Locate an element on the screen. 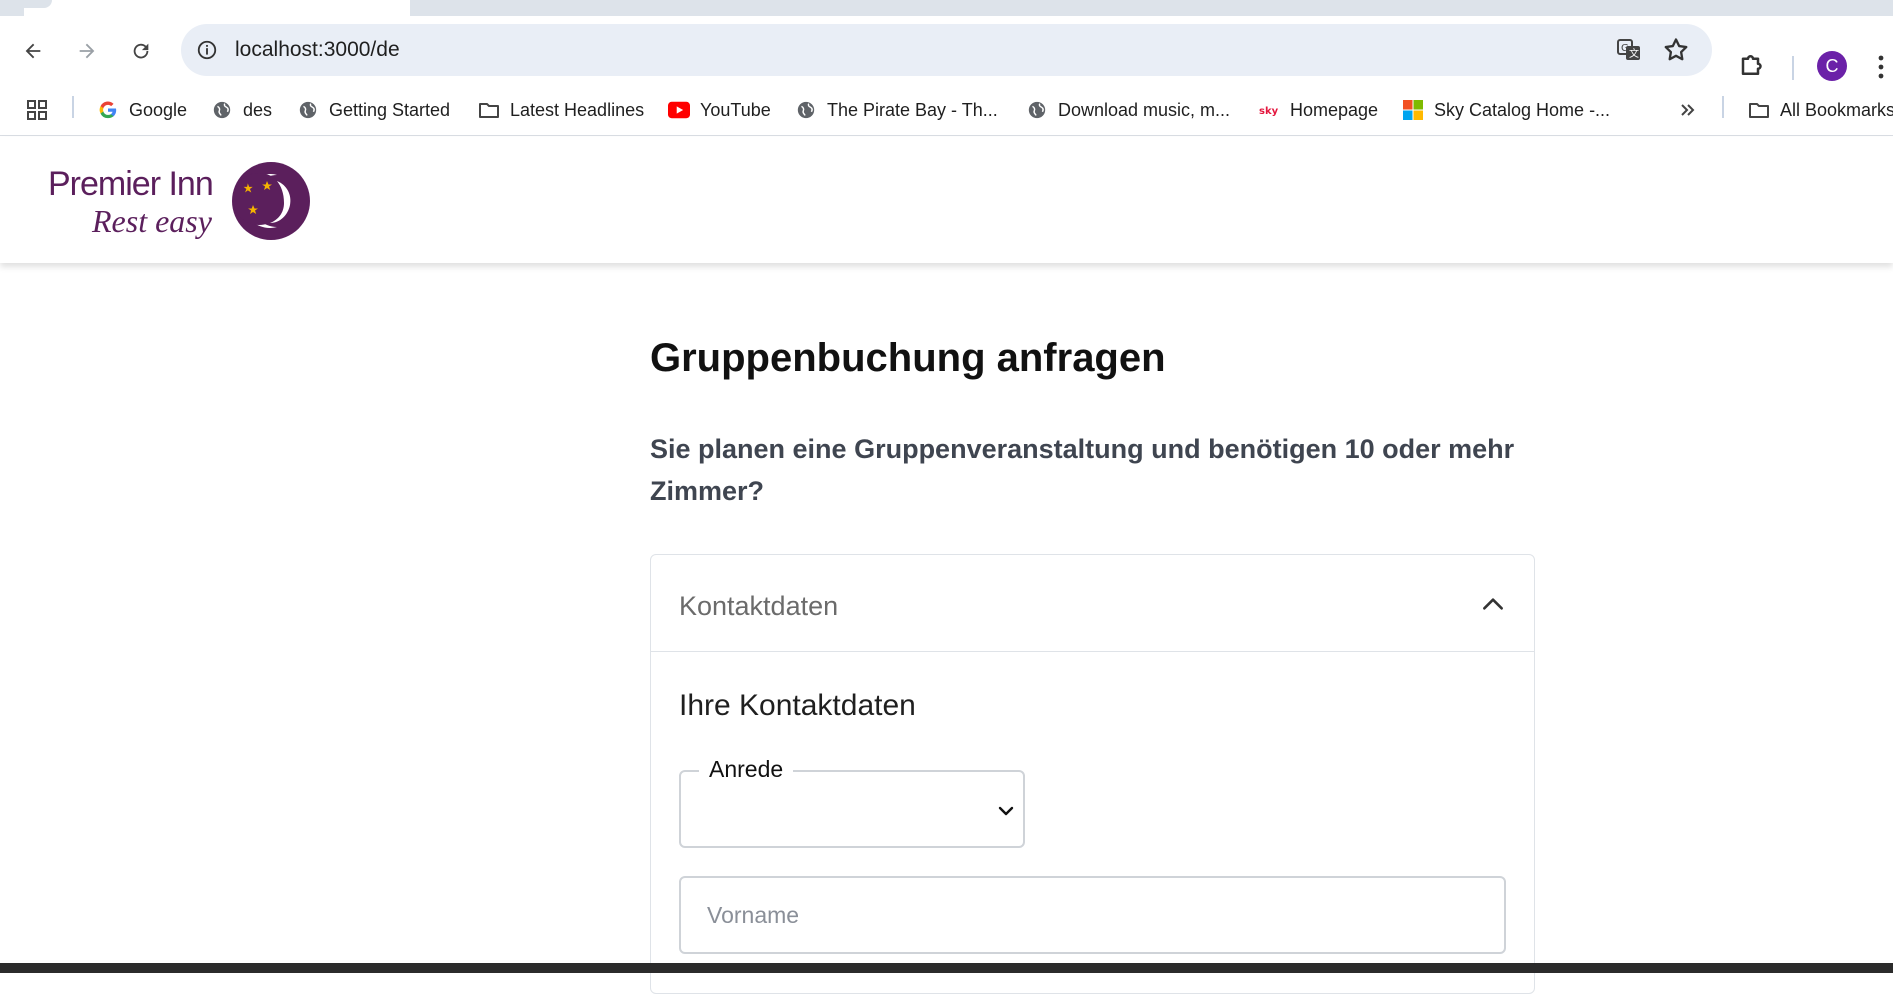 The width and height of the screenshot is (1893, 994). tab-edge is located at coordinates (26, 4).